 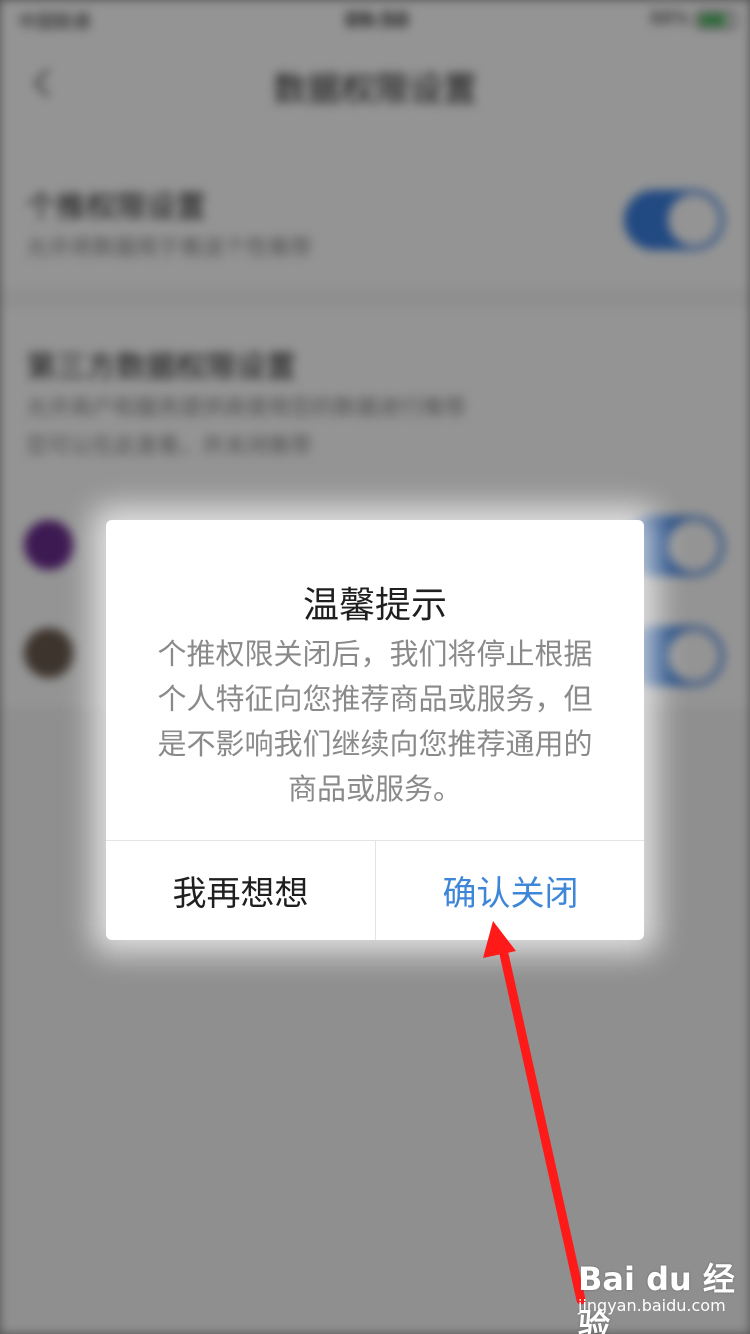 What do you see at coordinates (375, 699) in the screenshot?
I see `dialog-message-line: 个人特征向您推荐商品或服务，但` at bounding box center [375, 699].